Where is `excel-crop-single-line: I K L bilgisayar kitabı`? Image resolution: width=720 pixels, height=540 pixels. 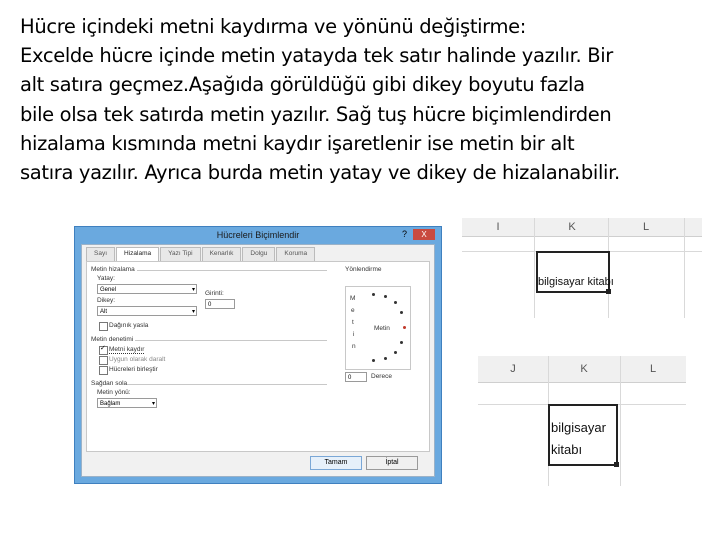
excel-crop-single-line: I K L bilgisayar kitabı is located at coordinates (582, 268).